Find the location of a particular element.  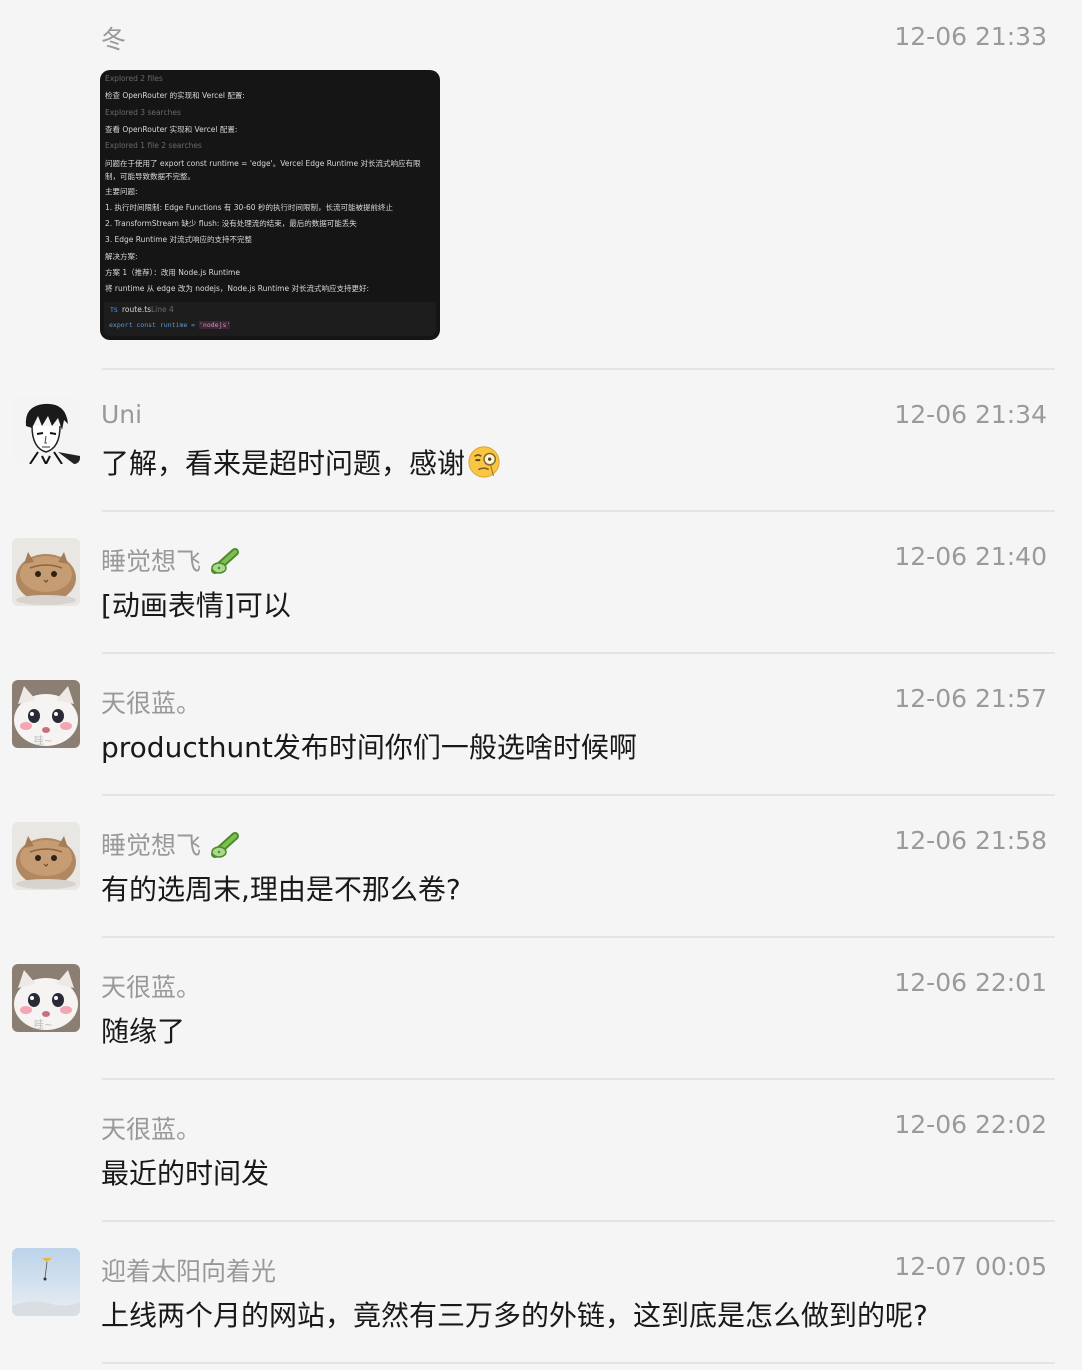

code-value: 'nodejs' is located at coordinates (215, 325).